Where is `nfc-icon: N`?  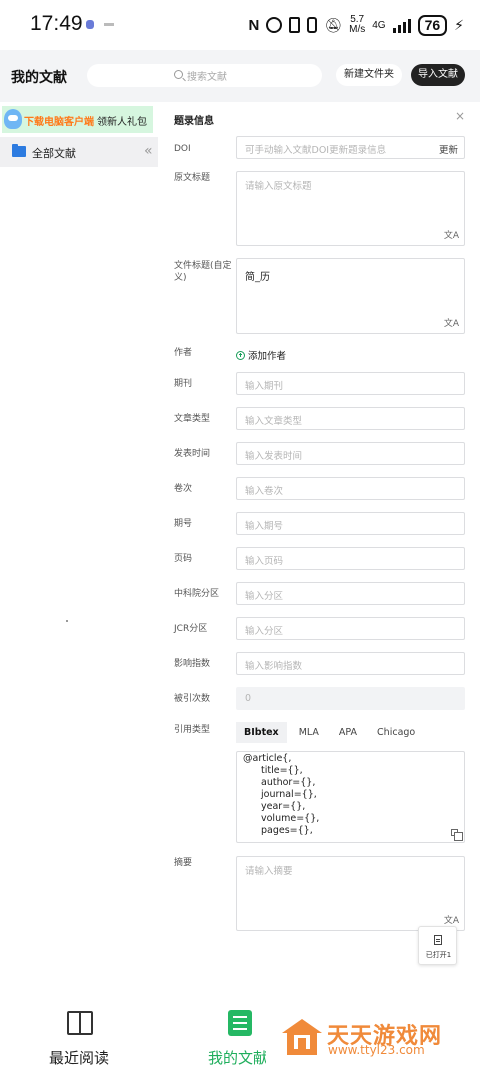 nfc-icon: N is located at coordinates (254, 25).